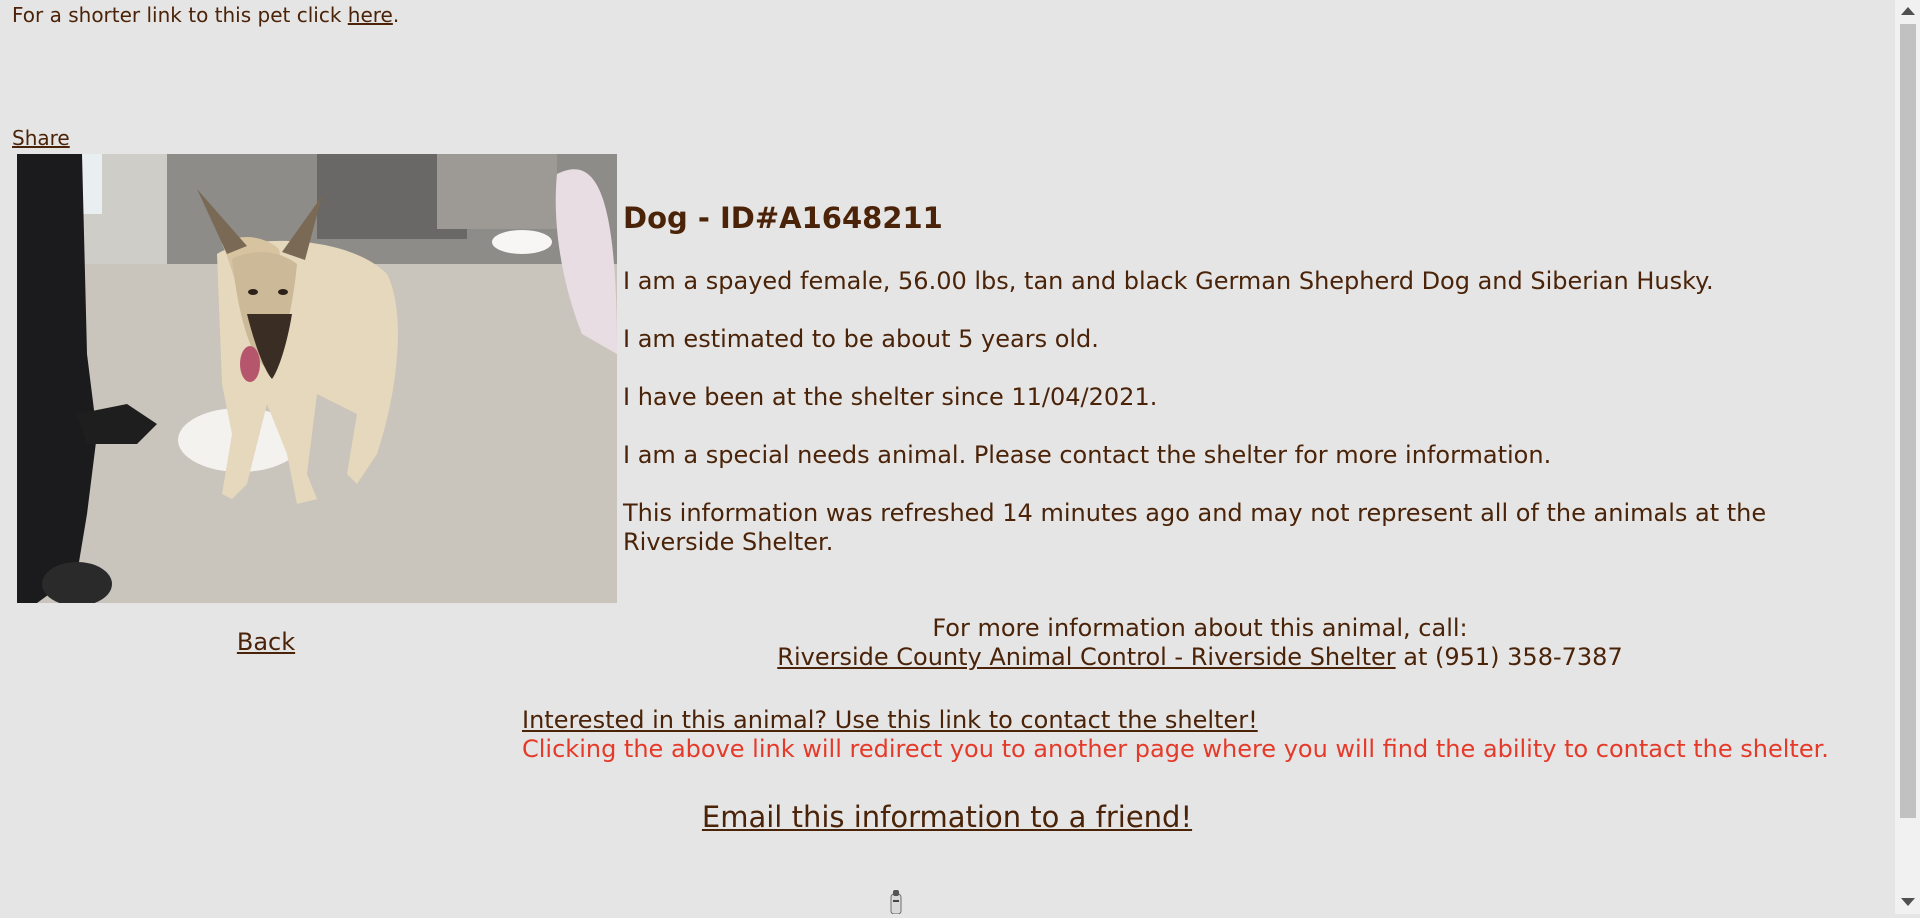  Describe the element at coordinates (1509, 657) in the screenshot. I see `shelter-phone: at (951) 358-7387` at that location.